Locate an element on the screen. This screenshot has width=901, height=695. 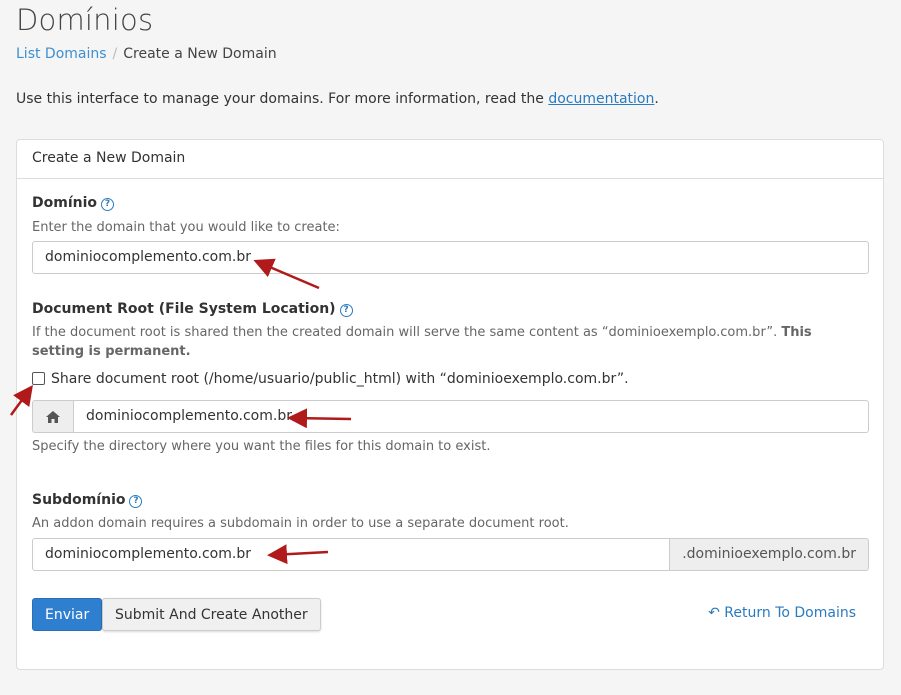
docroot-input-group: dominiocomplemento.com.br is located at coordinates (450, 416).